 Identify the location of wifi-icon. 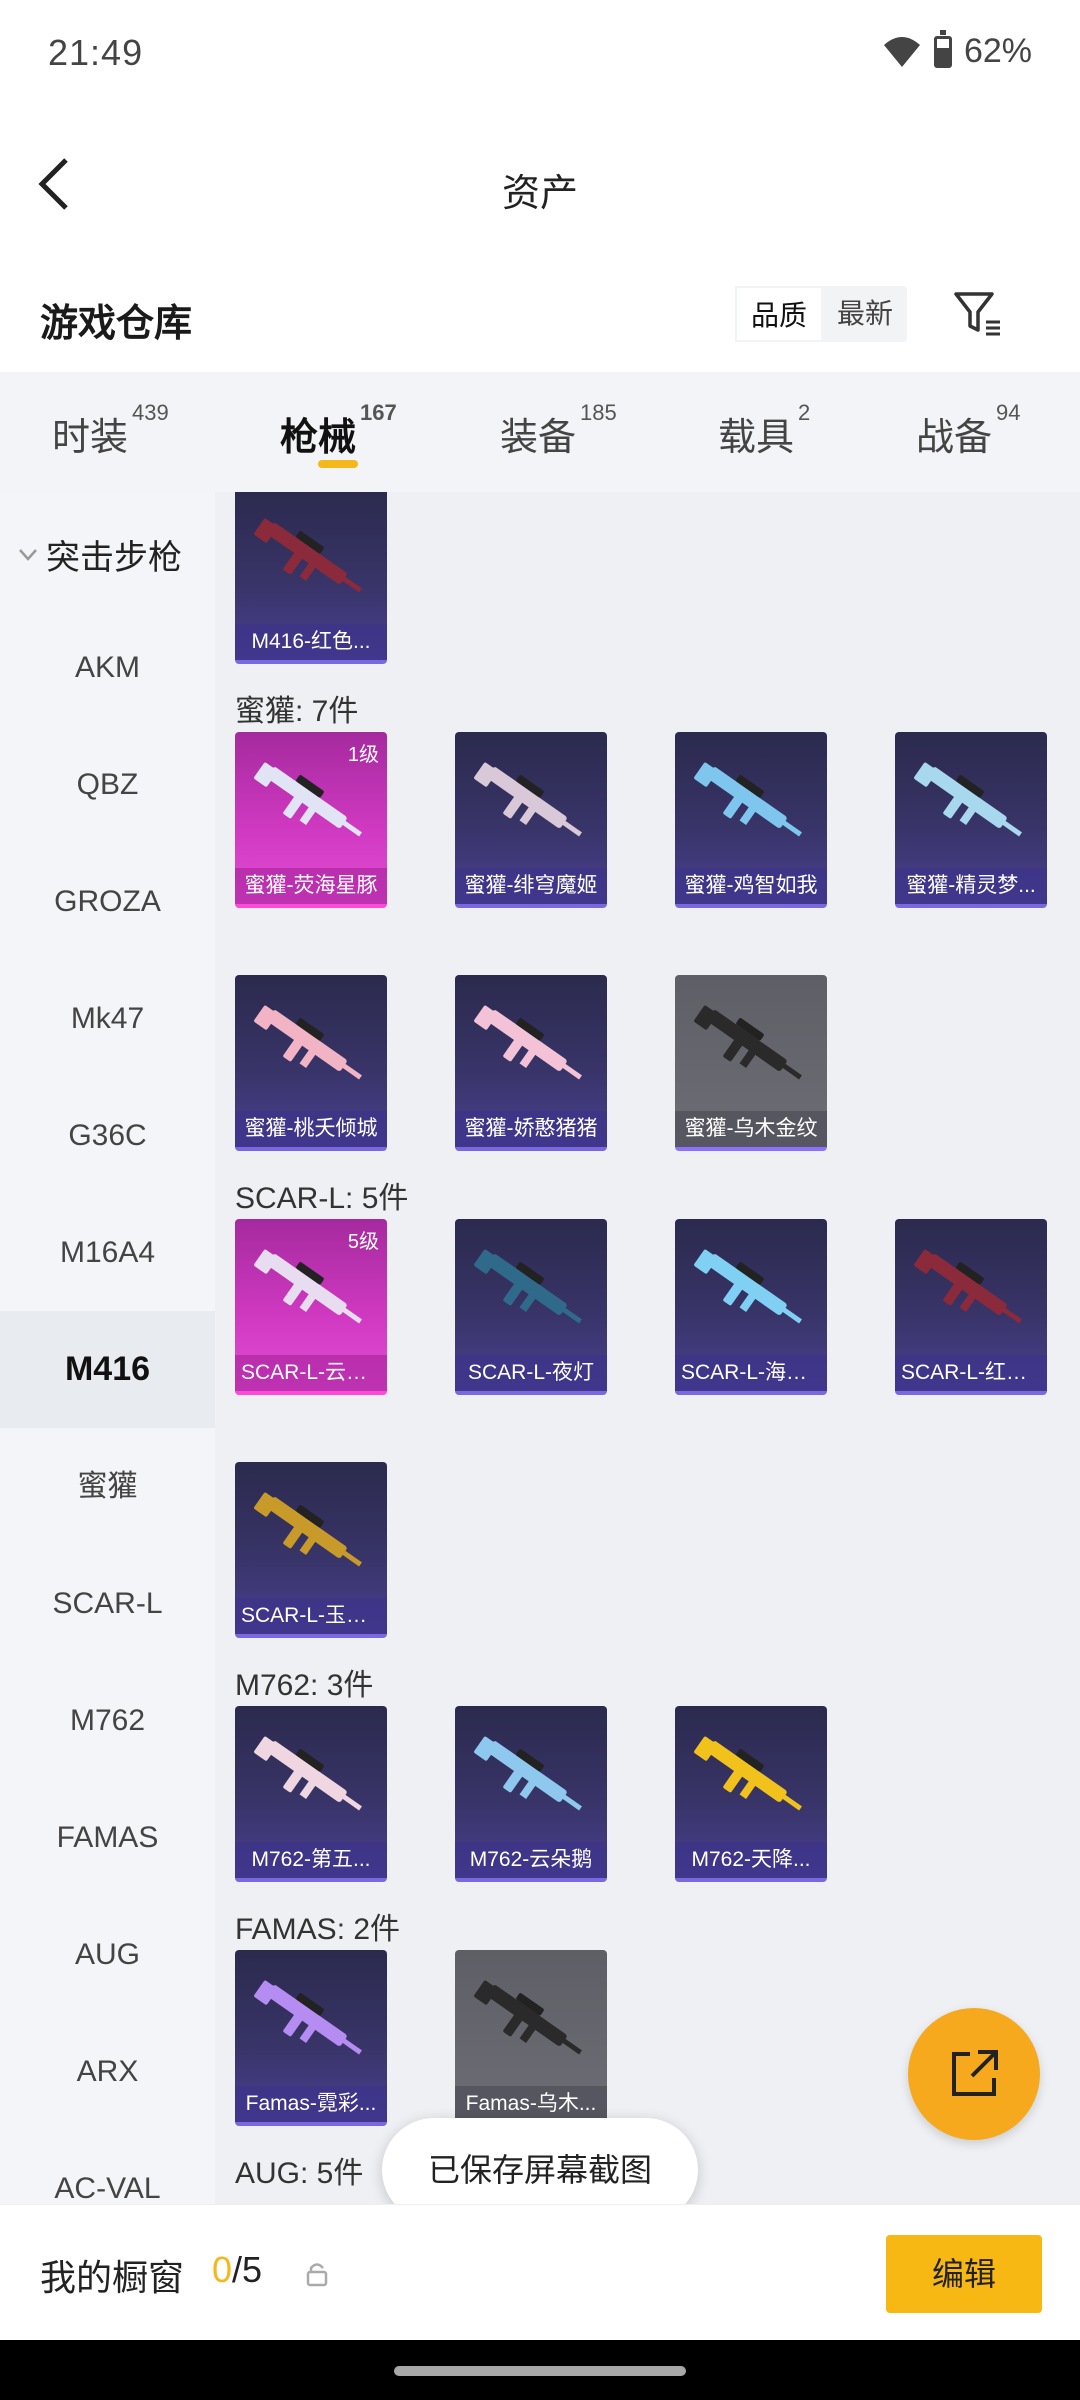
(901, 51).